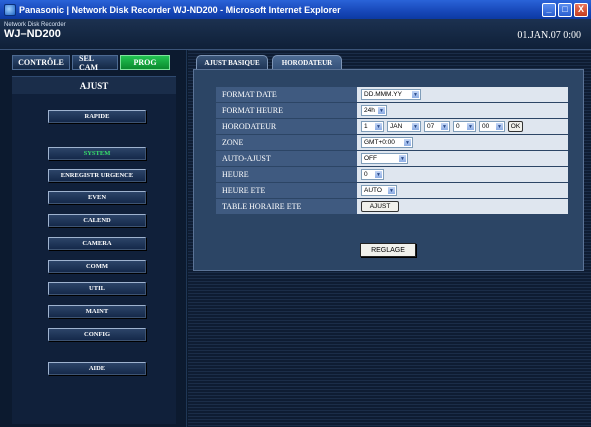 This screenshot has width=591, height=427. I want to click on setting-label: ZONE, so click(286, 143).